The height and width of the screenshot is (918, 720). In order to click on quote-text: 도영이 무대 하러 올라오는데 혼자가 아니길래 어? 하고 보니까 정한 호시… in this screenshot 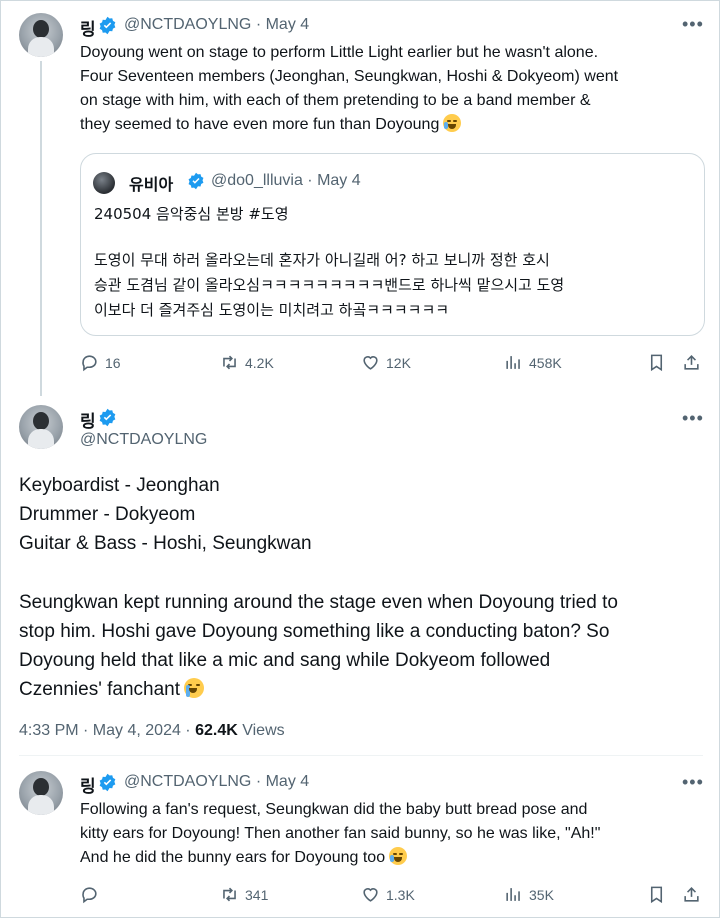, I will do `click(329, 285)`.